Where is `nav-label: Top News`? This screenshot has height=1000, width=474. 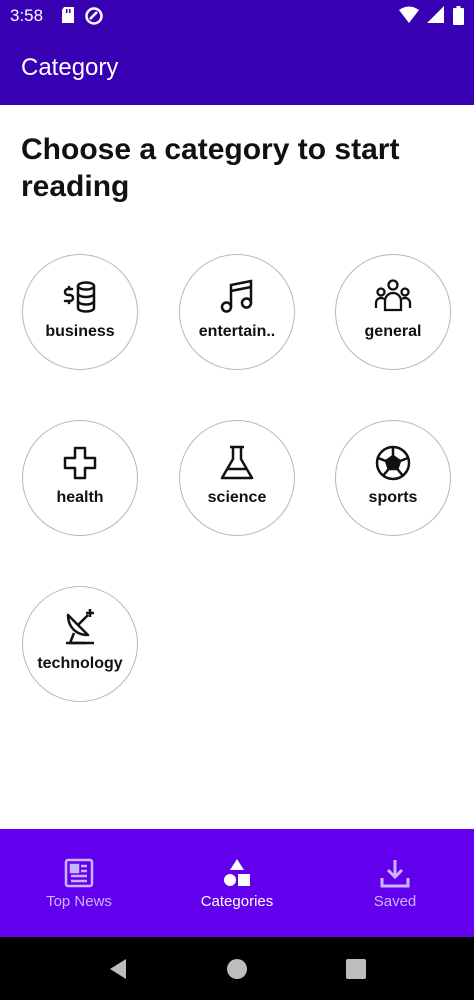
nav-label: Top News is located at coordinates (79, 901).